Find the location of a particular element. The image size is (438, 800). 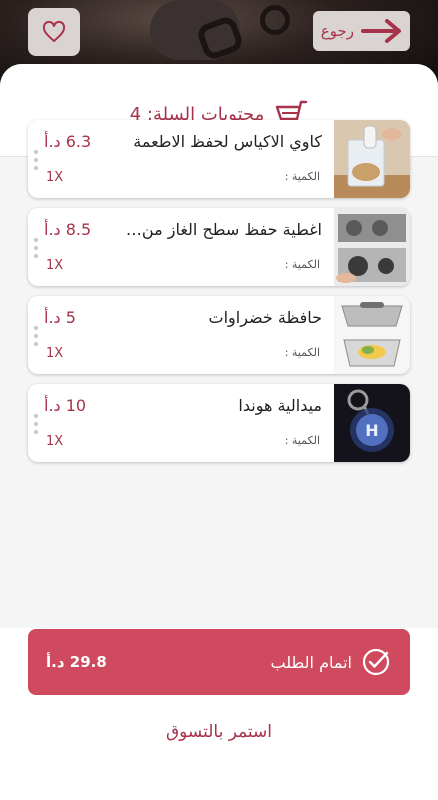

item-name: كاوي الاكياس لحفظ الاطعمة is located at coordinates (227, 141).